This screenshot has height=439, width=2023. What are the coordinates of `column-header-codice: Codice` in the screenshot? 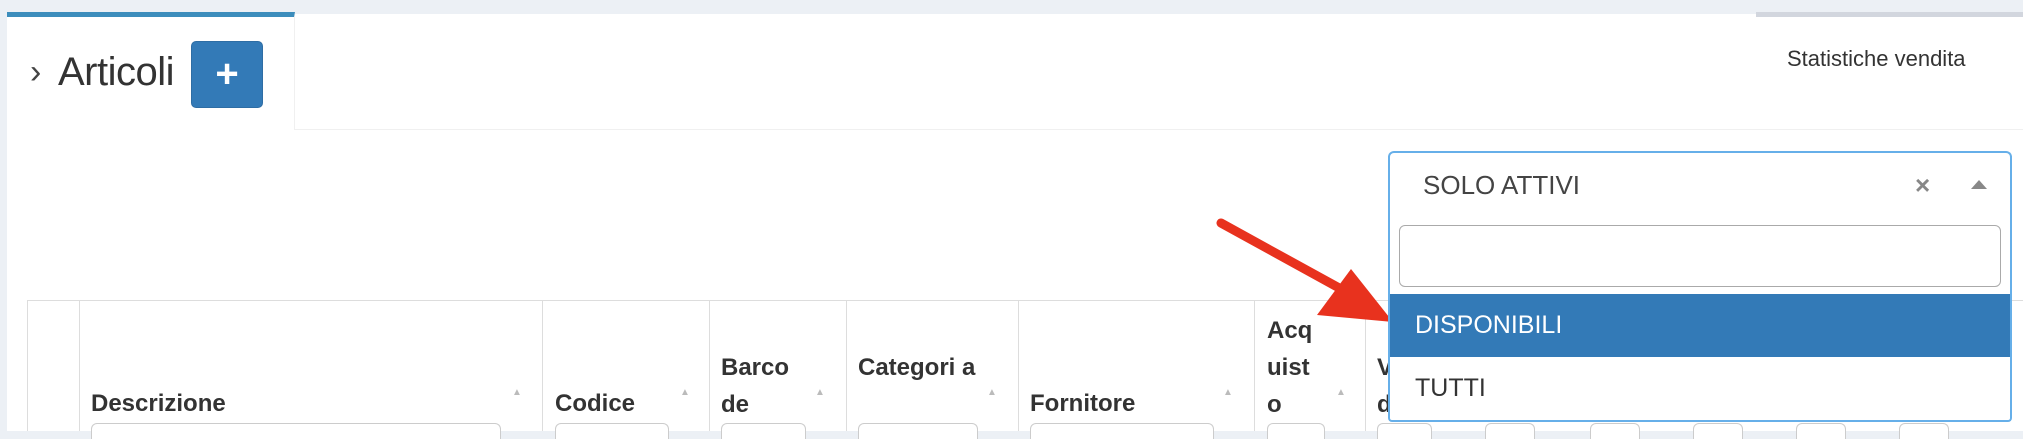 It's located at (595, 403).